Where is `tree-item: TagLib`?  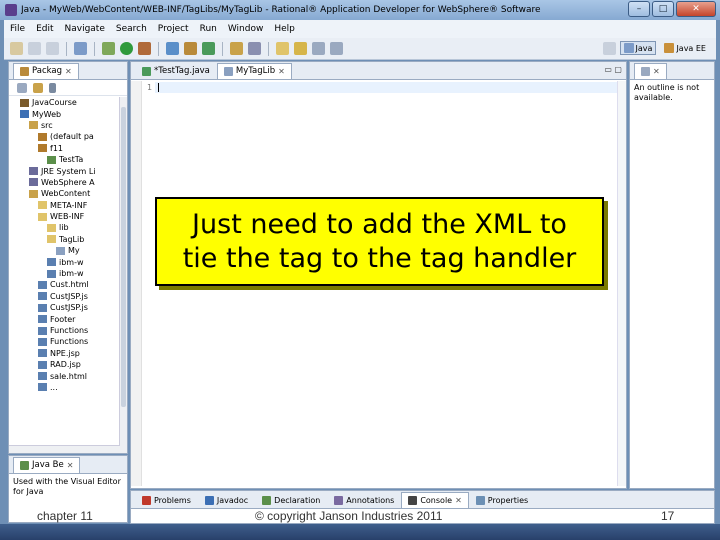
tree-item: TagLib is located at coordinates (65, 239).